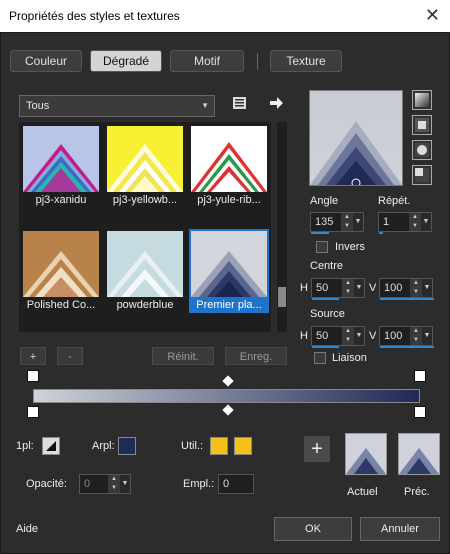 The image size is (450, 554). I want to click on add-gradient-button: +, so click(33, 356).